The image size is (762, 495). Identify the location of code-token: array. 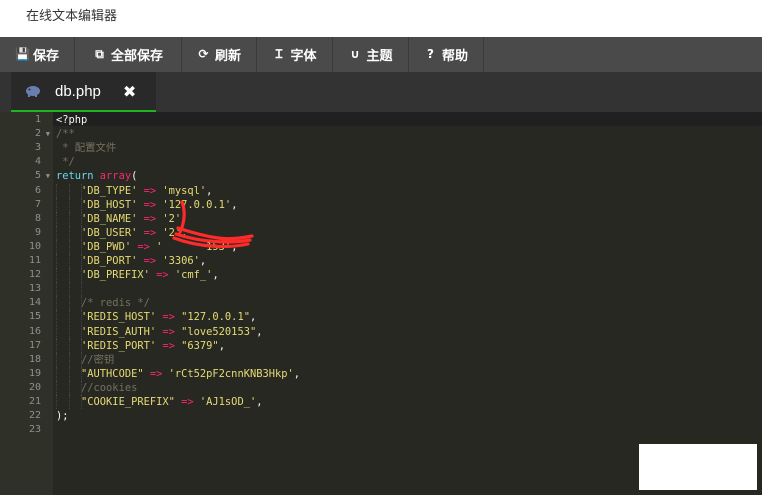
(115, 176).